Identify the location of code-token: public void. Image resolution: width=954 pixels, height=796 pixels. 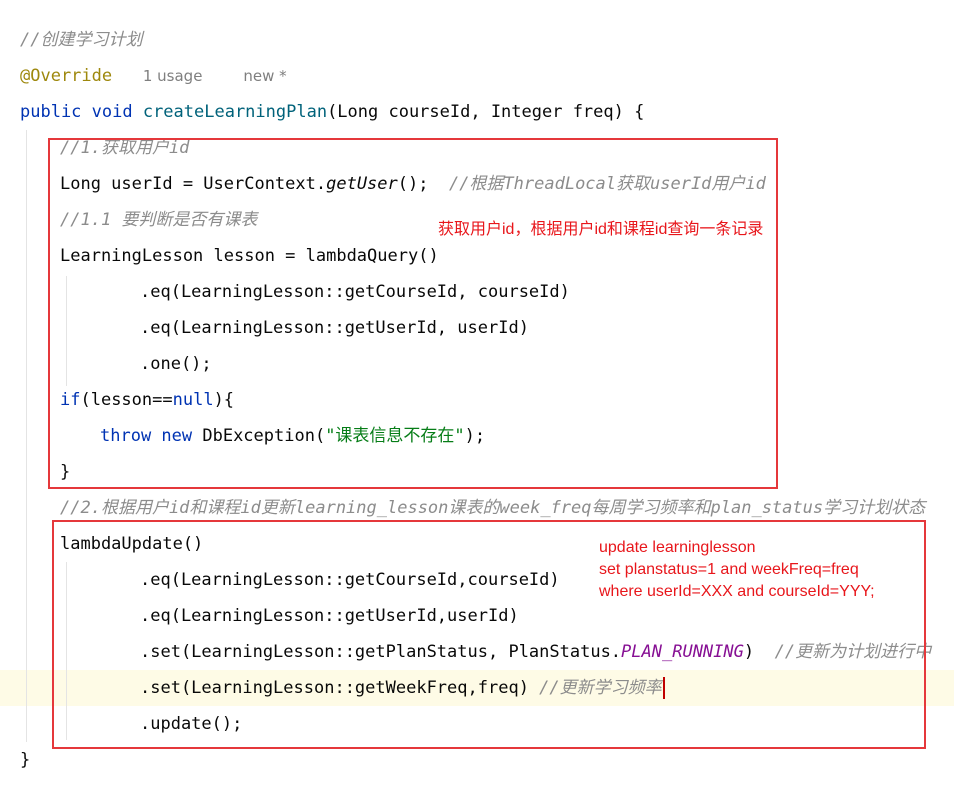
(81, 112).